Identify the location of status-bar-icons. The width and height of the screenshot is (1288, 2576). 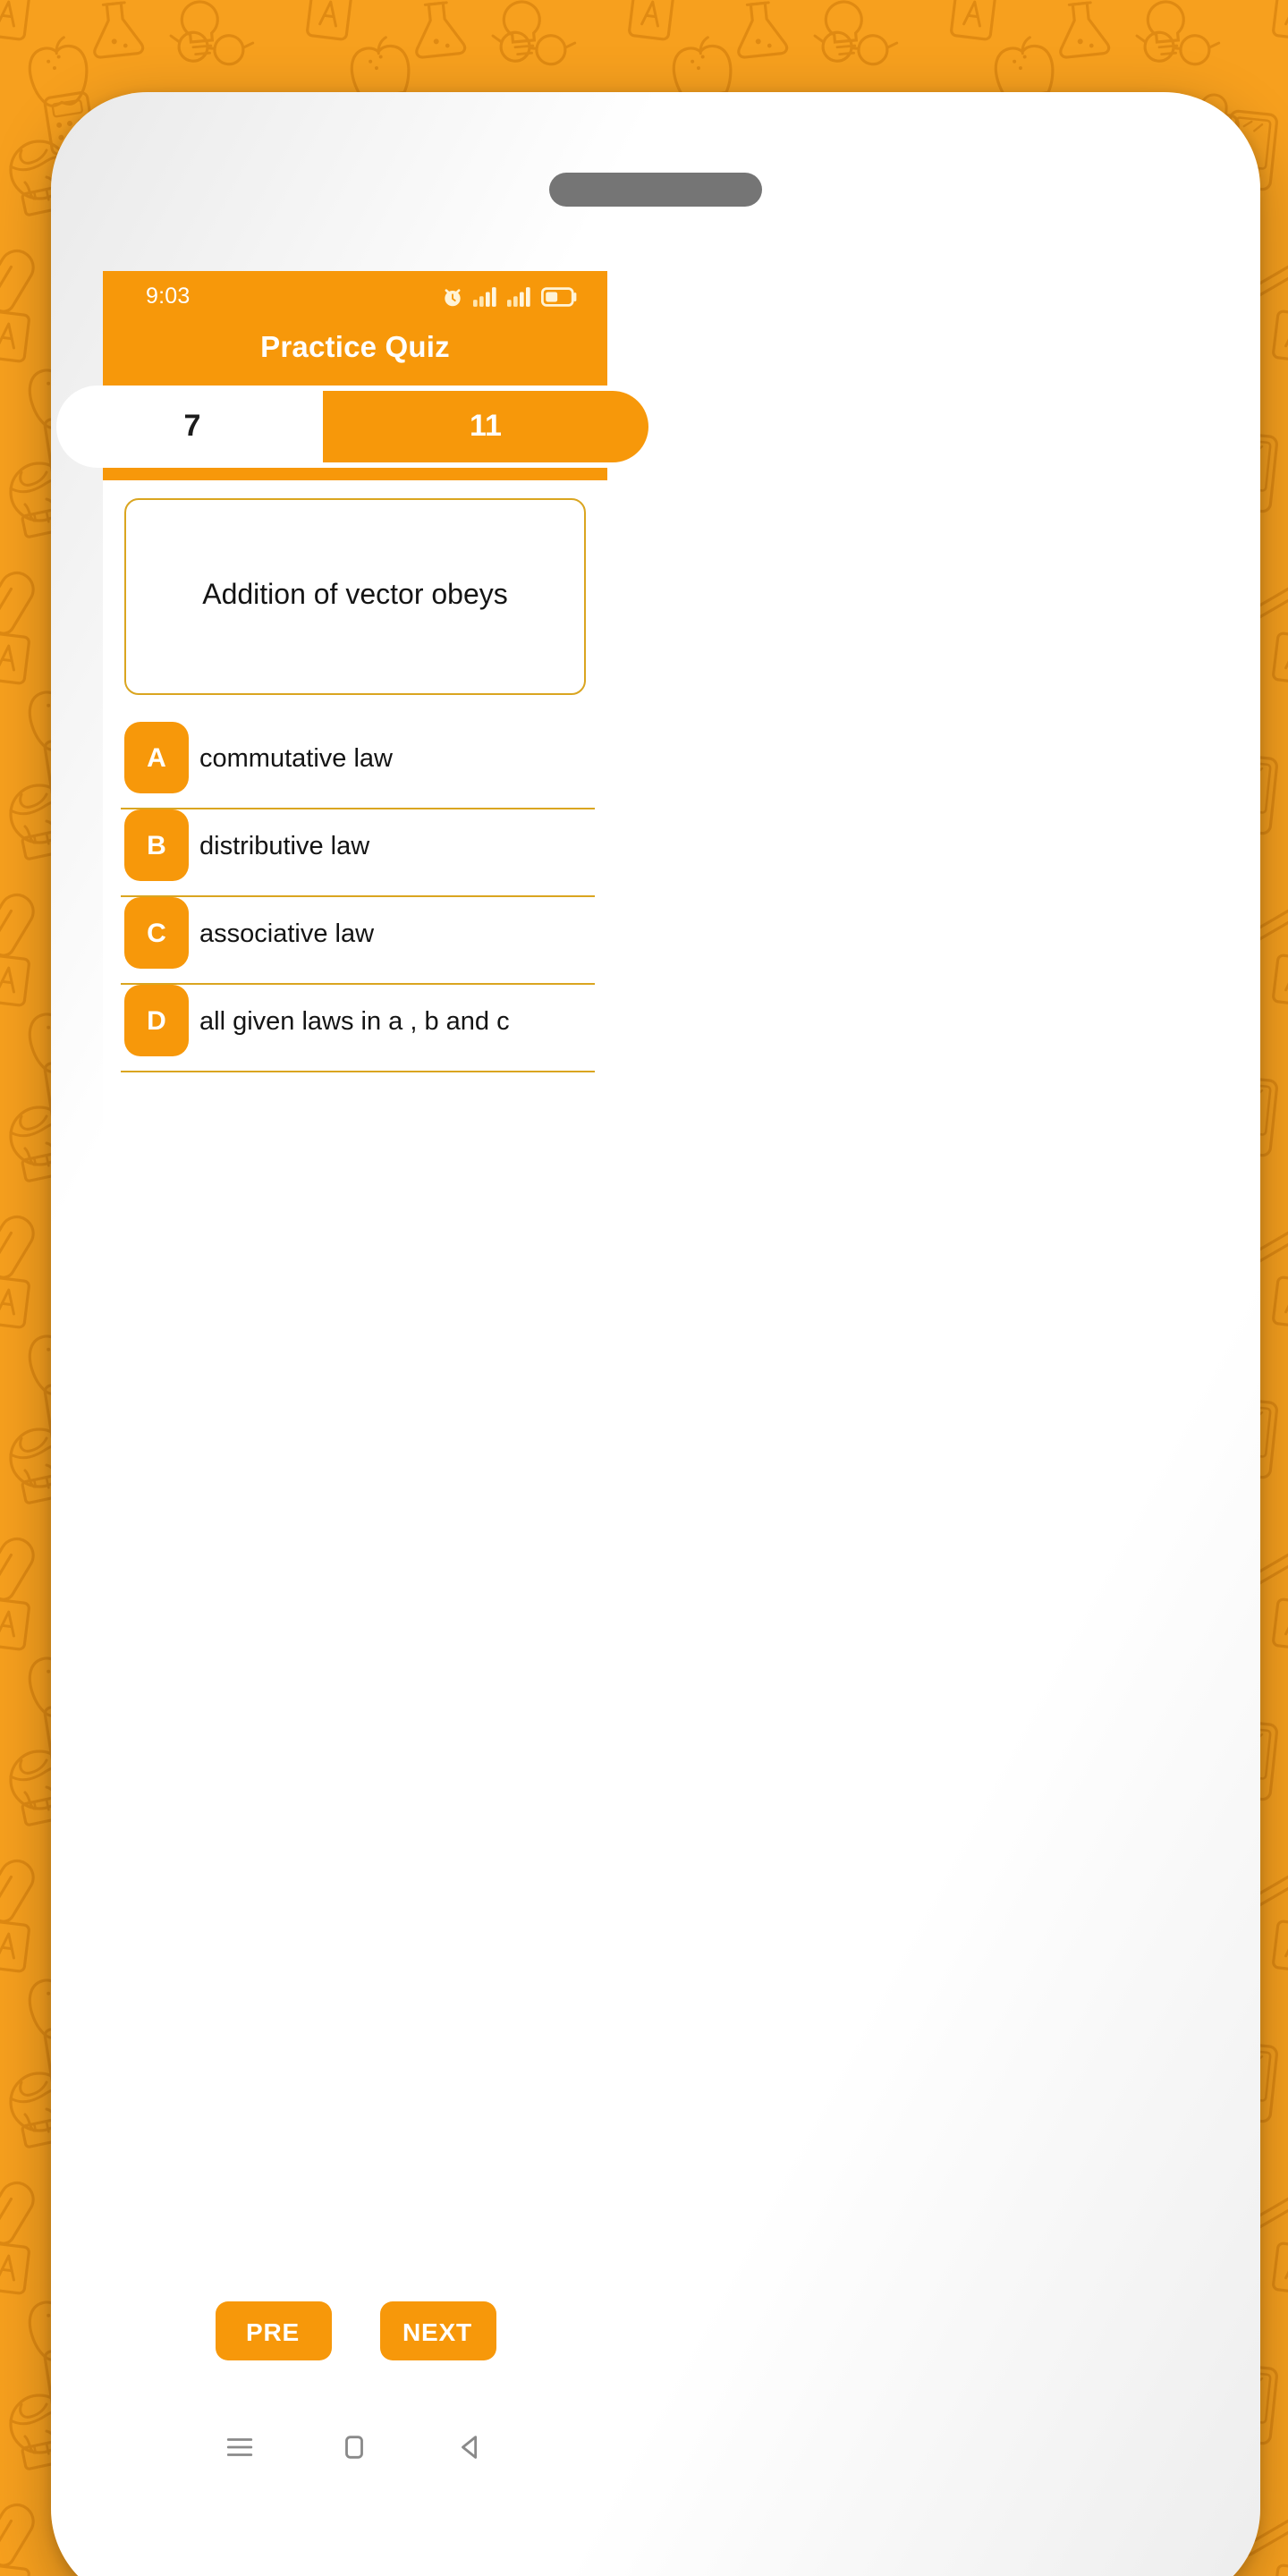
(509, 296).